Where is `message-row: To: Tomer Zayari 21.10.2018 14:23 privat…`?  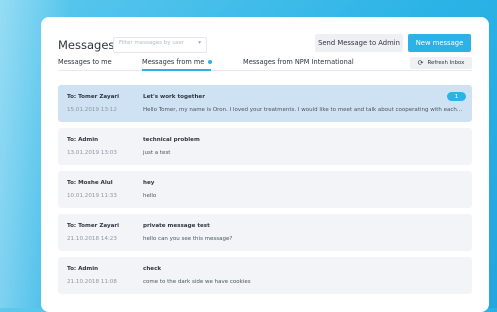 message-row: To: Tomer Zayari 21.10.2018 14:23 privat… is located at coordinates (265, 232).